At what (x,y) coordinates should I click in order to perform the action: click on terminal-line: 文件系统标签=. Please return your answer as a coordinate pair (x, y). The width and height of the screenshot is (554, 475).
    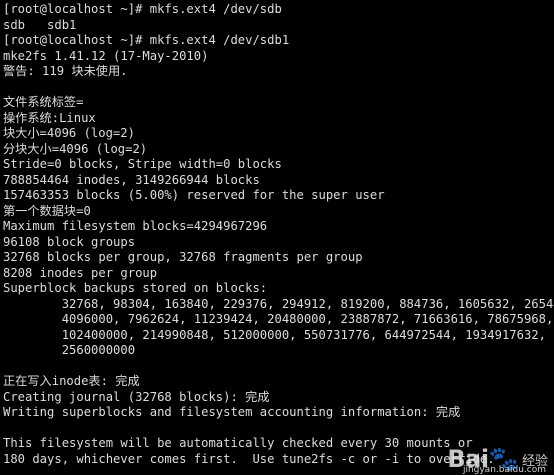
    Looking at the image, I should click on (43, 102).